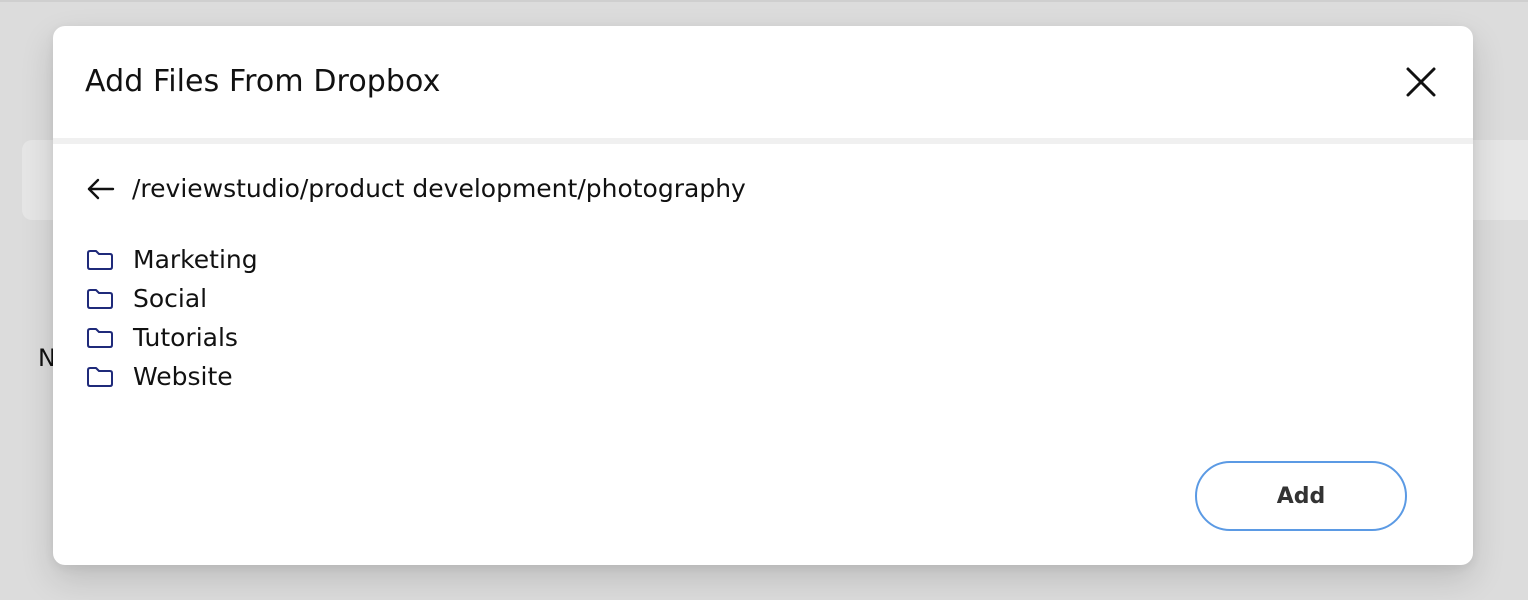  I want to click on folder-item-social: Social, so click(172, 298).